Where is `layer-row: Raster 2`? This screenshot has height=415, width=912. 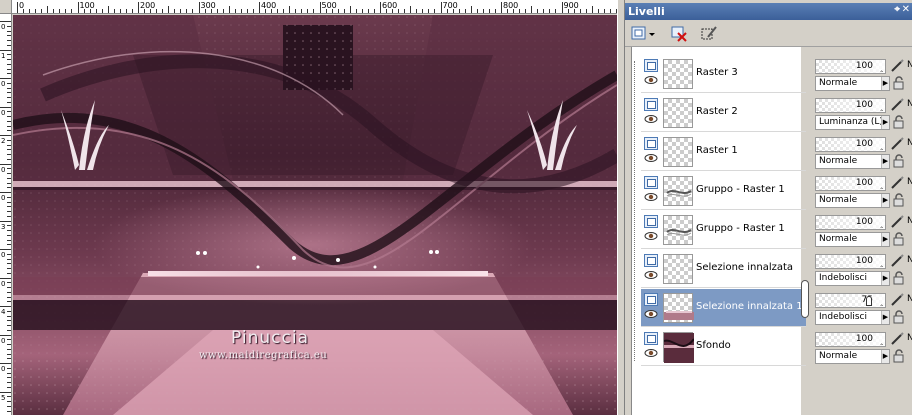
layer-row: Raster 2 is located at coordinates (723, 113).